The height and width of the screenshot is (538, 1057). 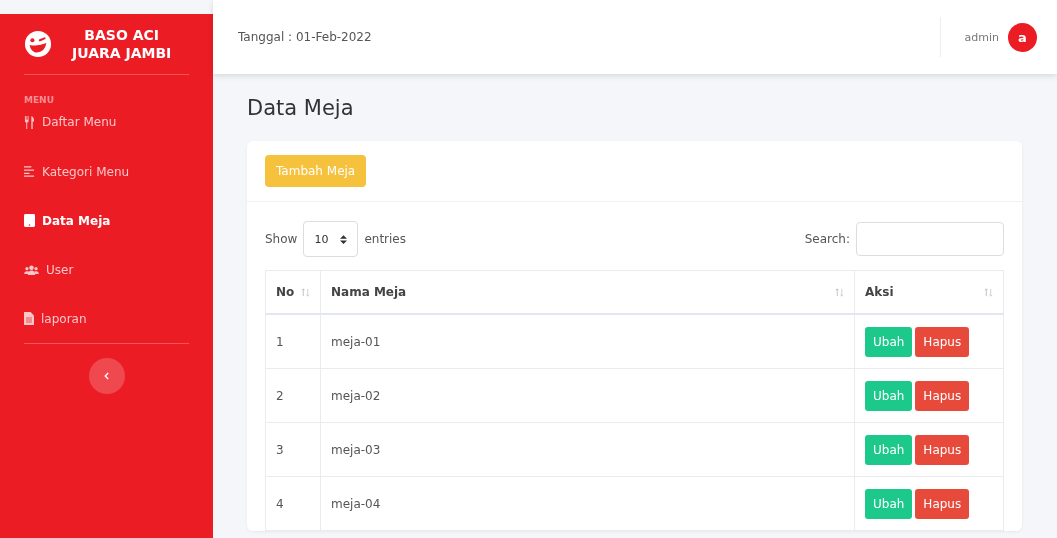 What do you see at coordinates (122, 53) in the screenshot?
I see `brand-name: JUARA JAMBI` at bounding box center [122, 53].